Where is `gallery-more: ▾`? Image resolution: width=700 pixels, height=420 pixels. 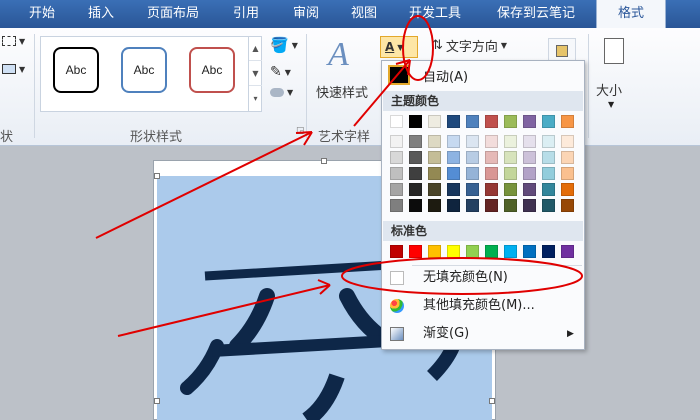
gallery-more: ▾ is located at coordinates (255, 98).